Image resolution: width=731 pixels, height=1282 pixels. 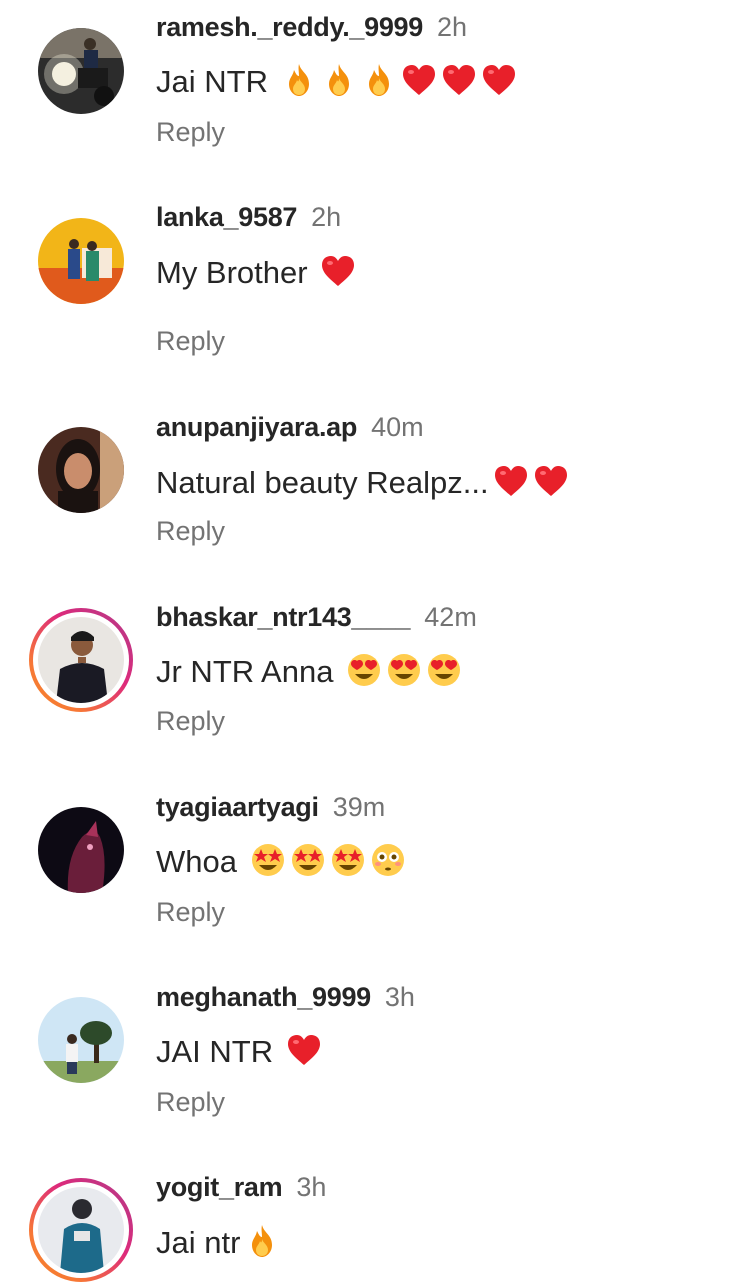 What do you see at coordinates (237, 807) in the screenshot?
I see `comment-username: tyagiaartyagi` at bounding box center [237, 807].